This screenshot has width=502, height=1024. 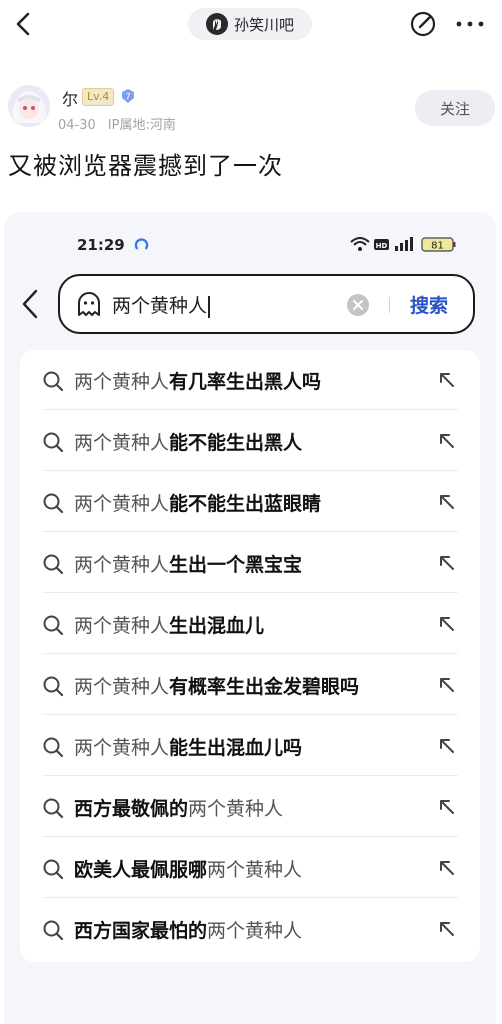 I want to click on suggestion-item: 欧美人最佩服哪两个黄种人, so click(x=250, y=868).